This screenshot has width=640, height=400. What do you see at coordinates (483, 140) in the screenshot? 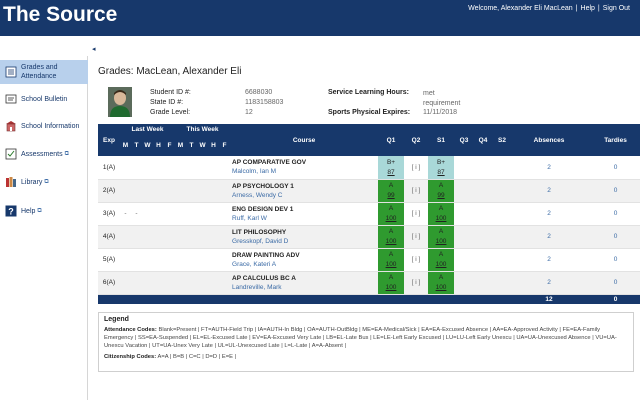
I see `col-q4: Q4` at bounding box center [483, 140].